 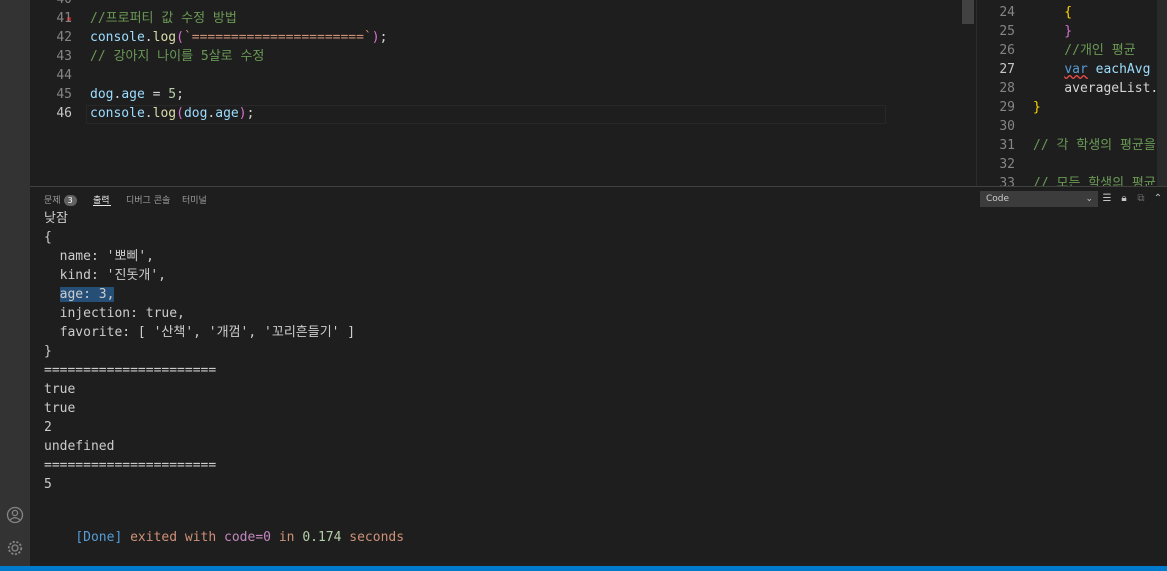 I want to click on output-text: 2, so click(x=48, y=427).